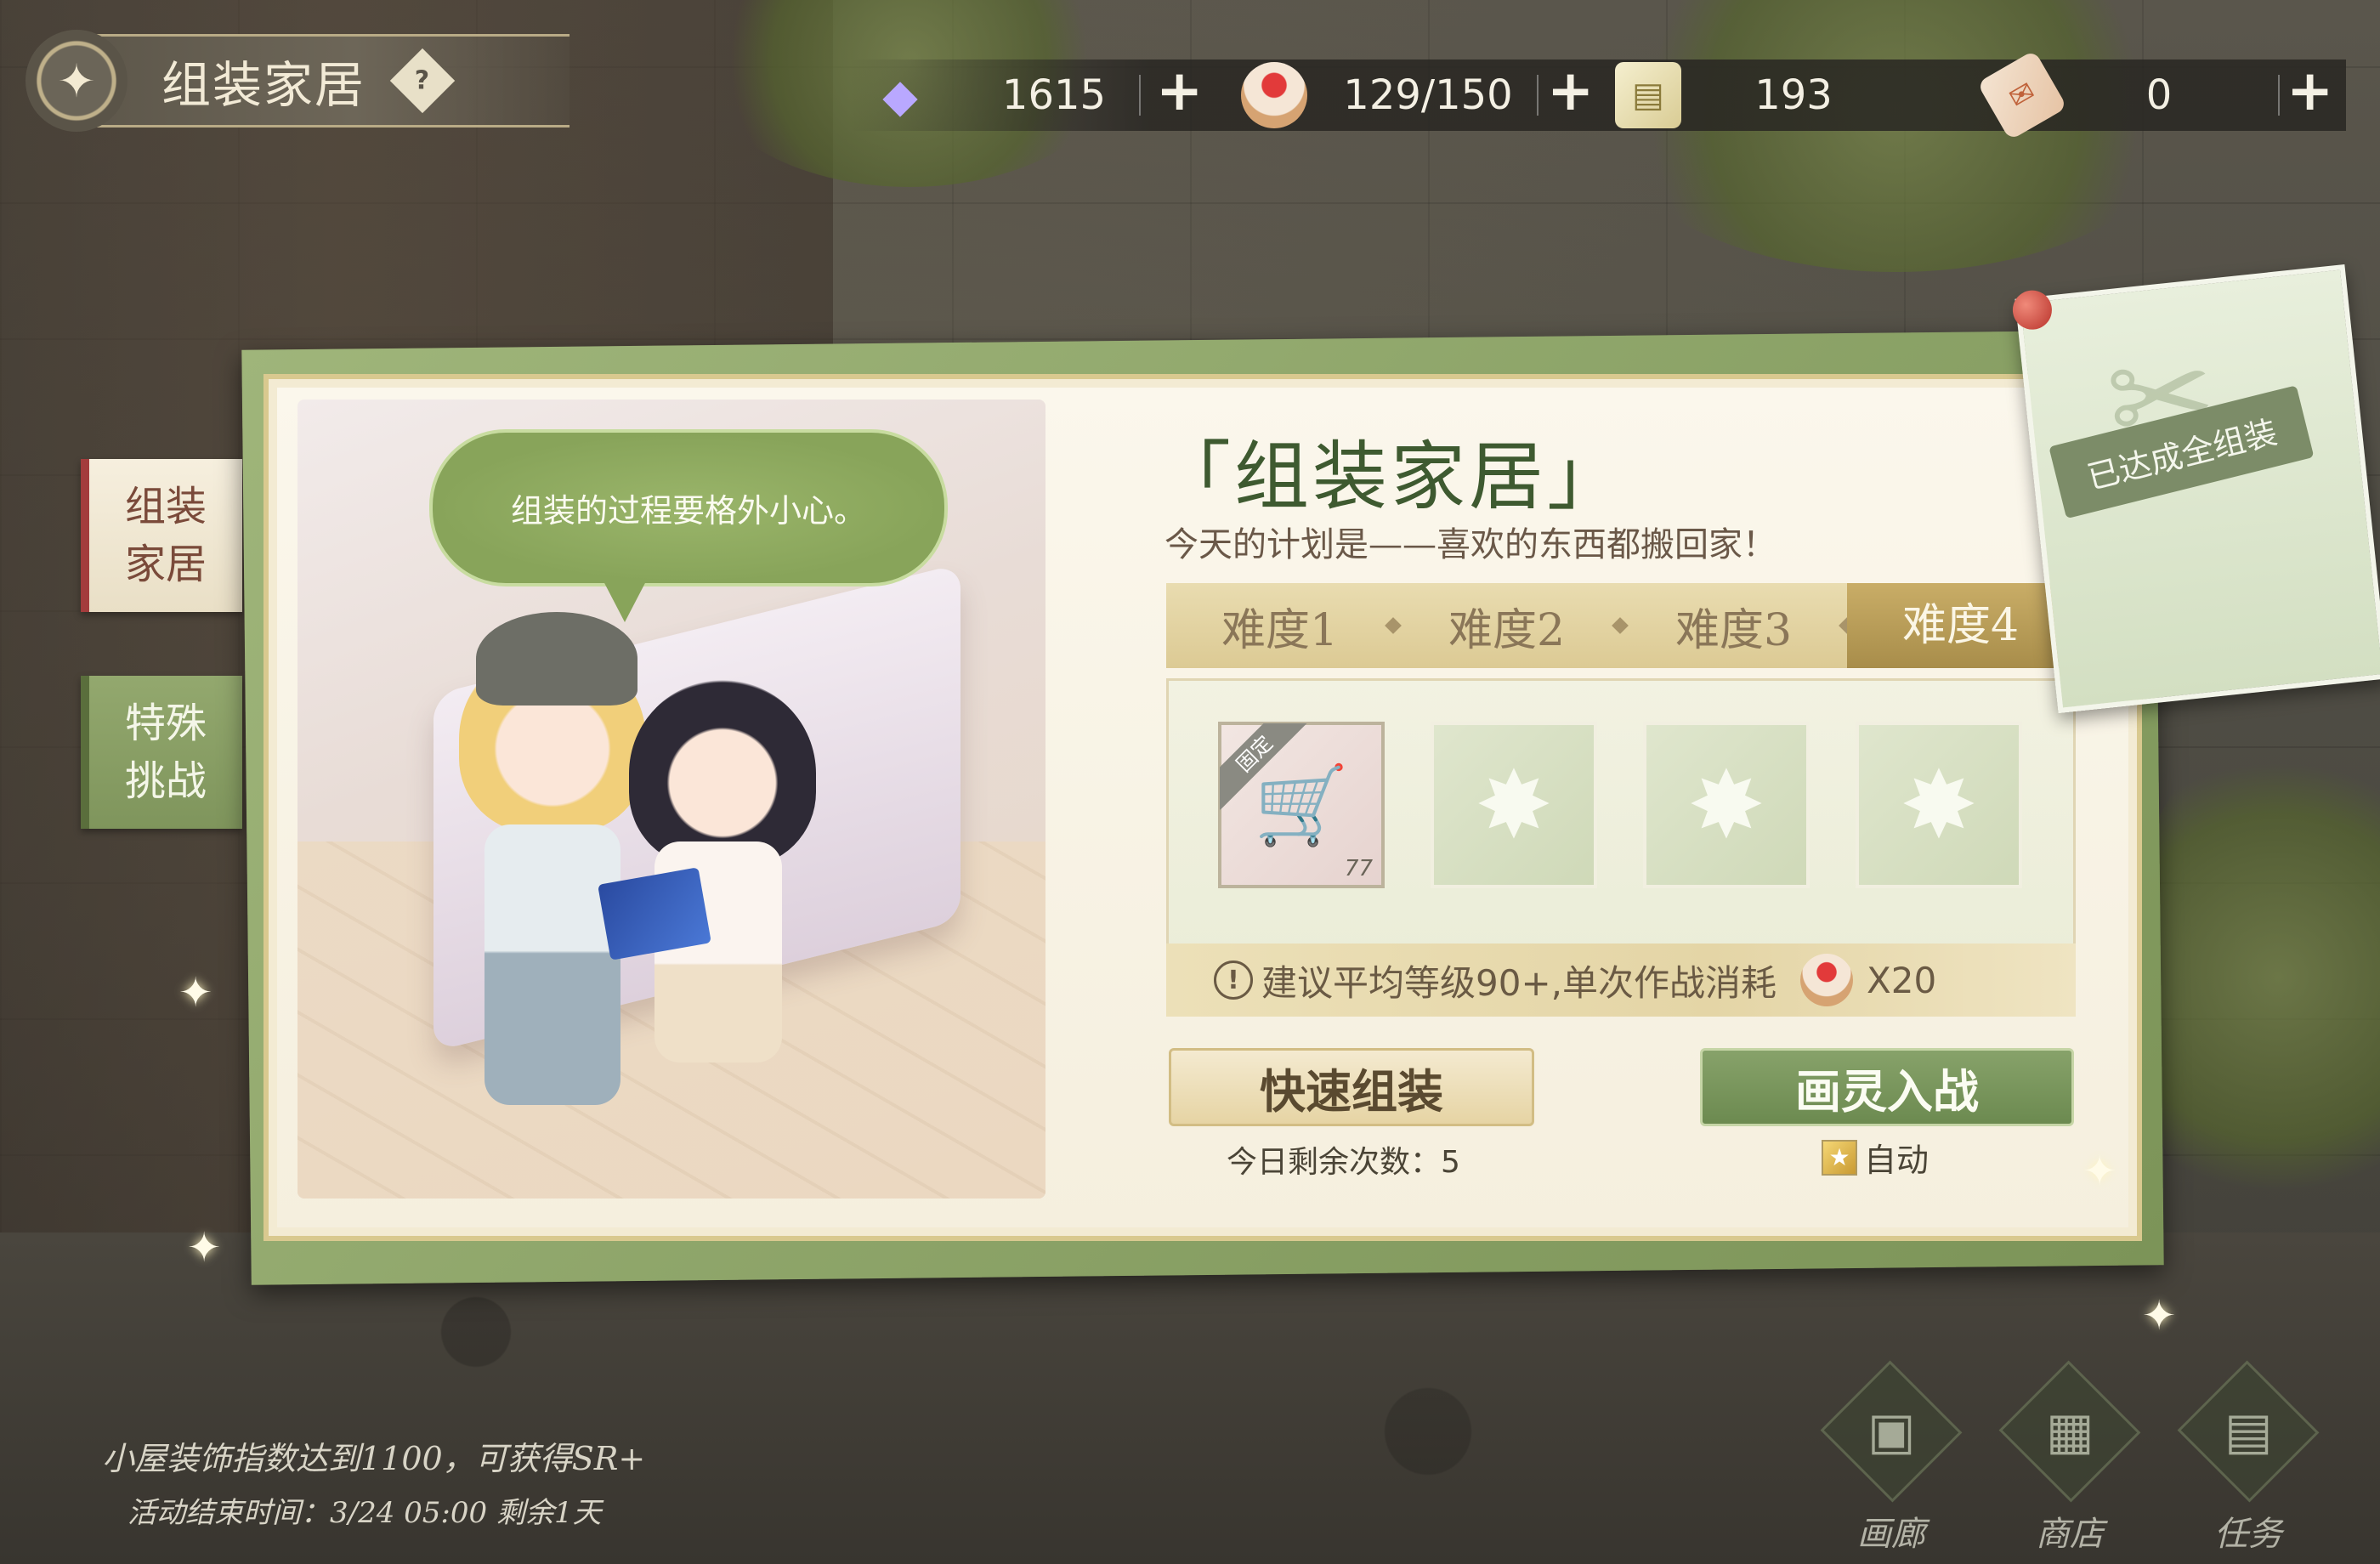  What do you see at coordinates (1351, 1091) in the screenshot?
I see `quick-assemble-label: 快速组装` at bounding box center [1351, 1091].